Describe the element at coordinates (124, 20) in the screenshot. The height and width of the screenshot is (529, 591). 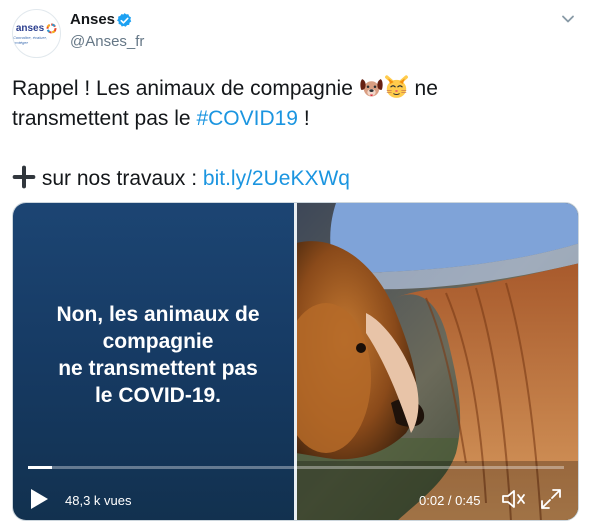
I see `verified-badge-icon` at that location.